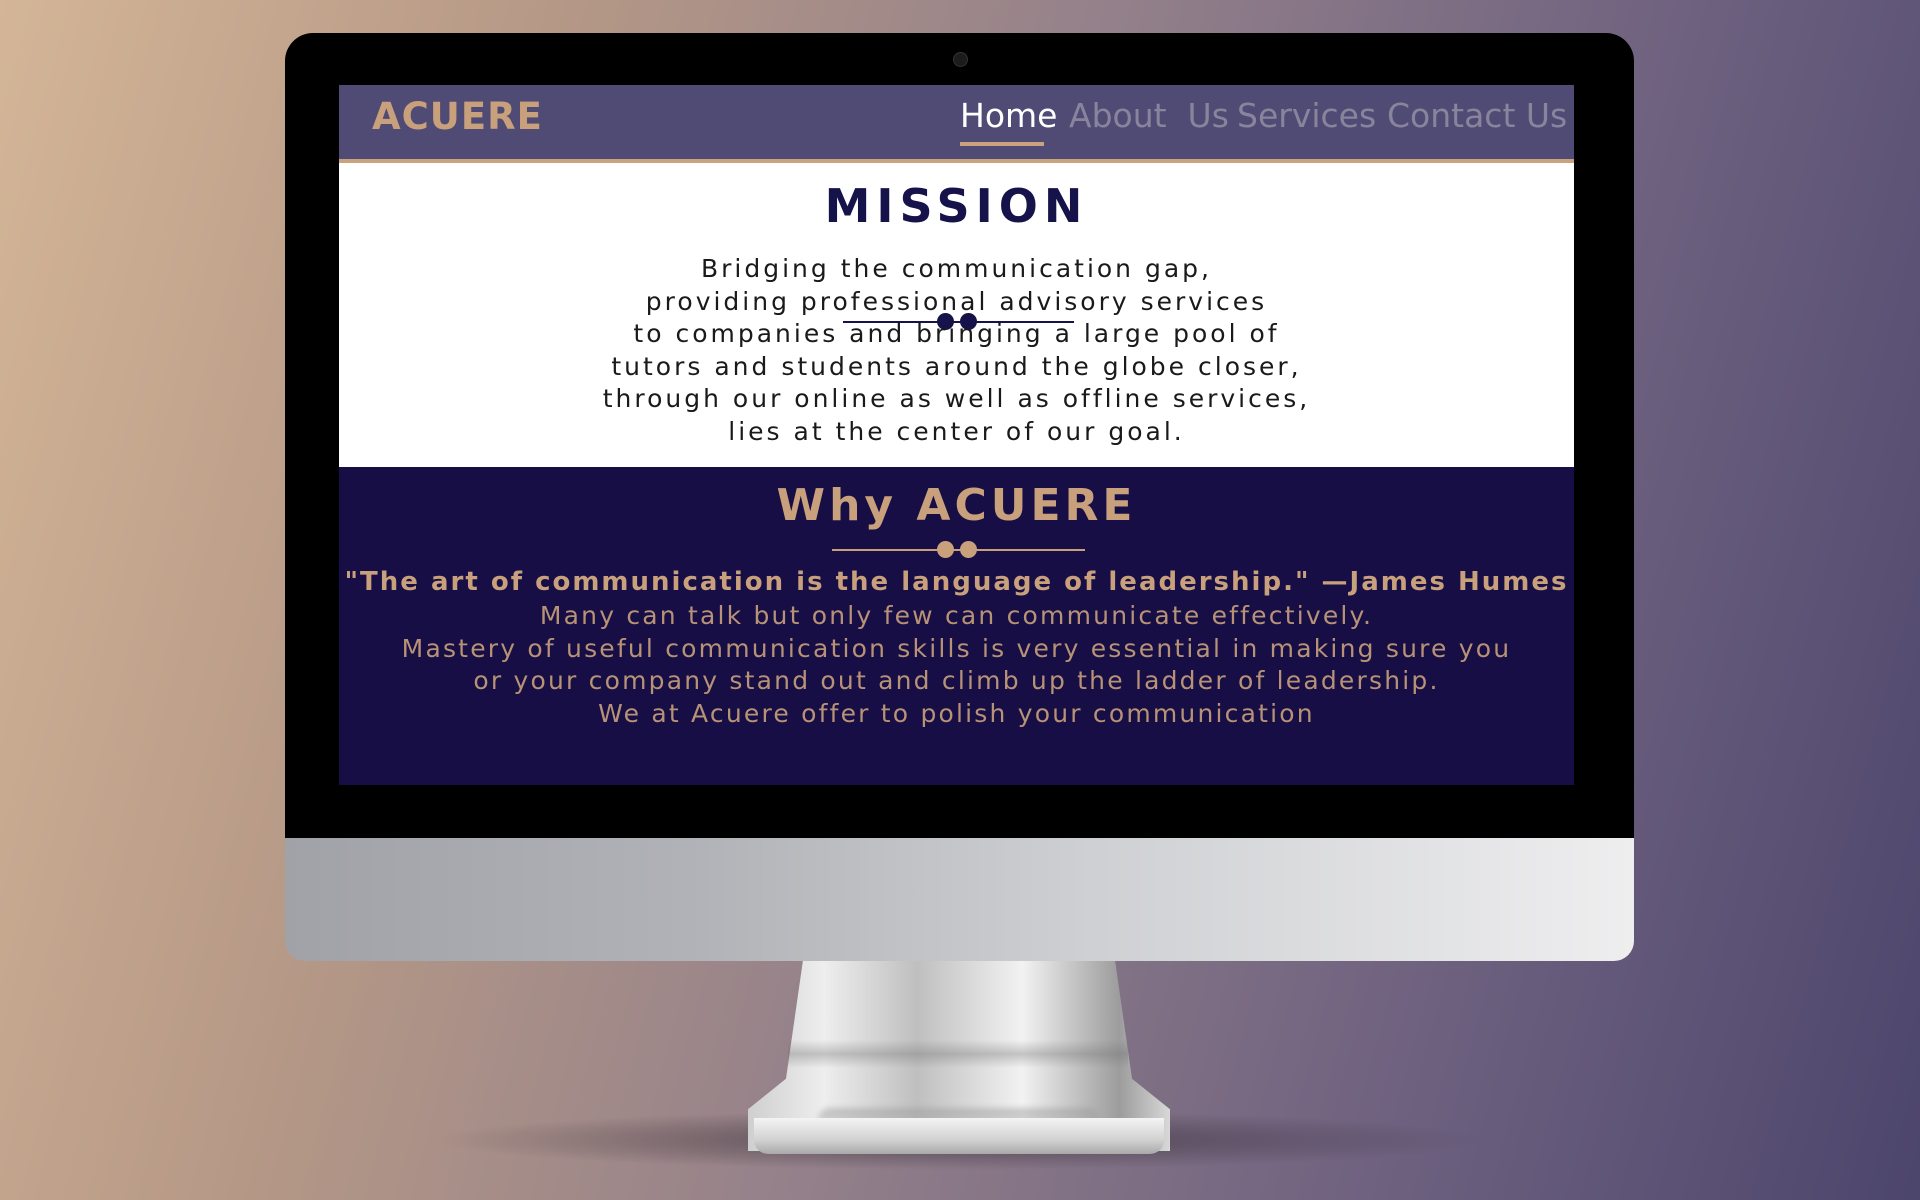 The image size is (1920, 1200). Describe the element at coordinates (956, 431) in the screenshot. I see `mission-line: lies at the center of our goal.` at that location.